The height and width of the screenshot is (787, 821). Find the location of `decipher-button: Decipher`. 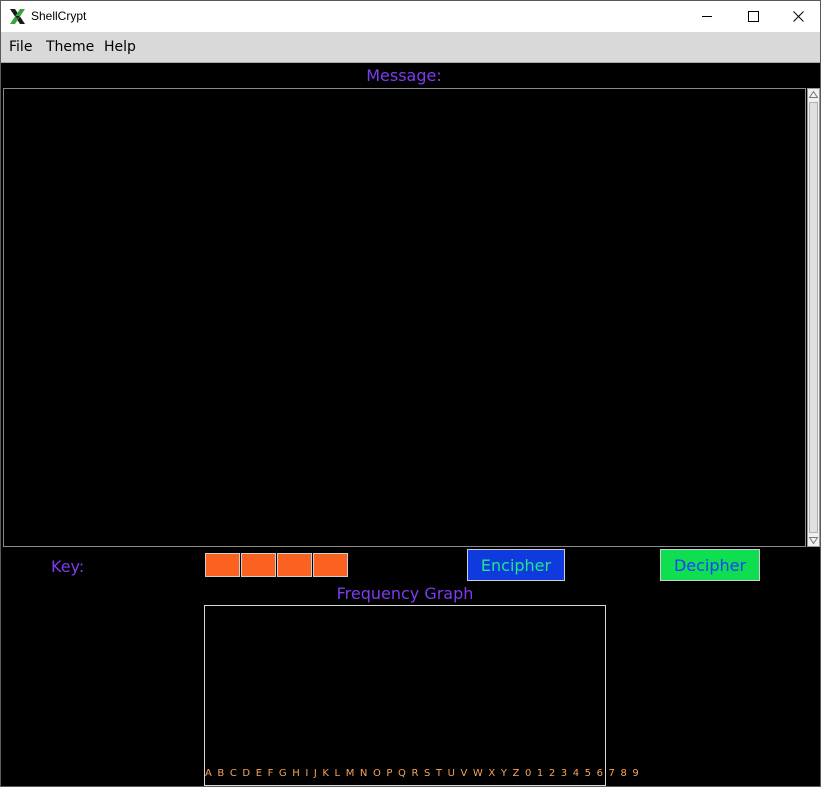

decipher-button: Decipher is located at coordinates (710, 565).